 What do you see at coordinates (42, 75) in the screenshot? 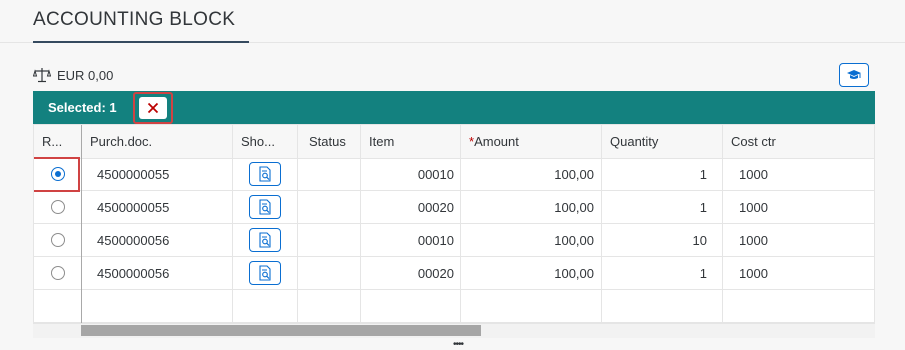
I see `scale-icon` at bounding box center [42, 75].